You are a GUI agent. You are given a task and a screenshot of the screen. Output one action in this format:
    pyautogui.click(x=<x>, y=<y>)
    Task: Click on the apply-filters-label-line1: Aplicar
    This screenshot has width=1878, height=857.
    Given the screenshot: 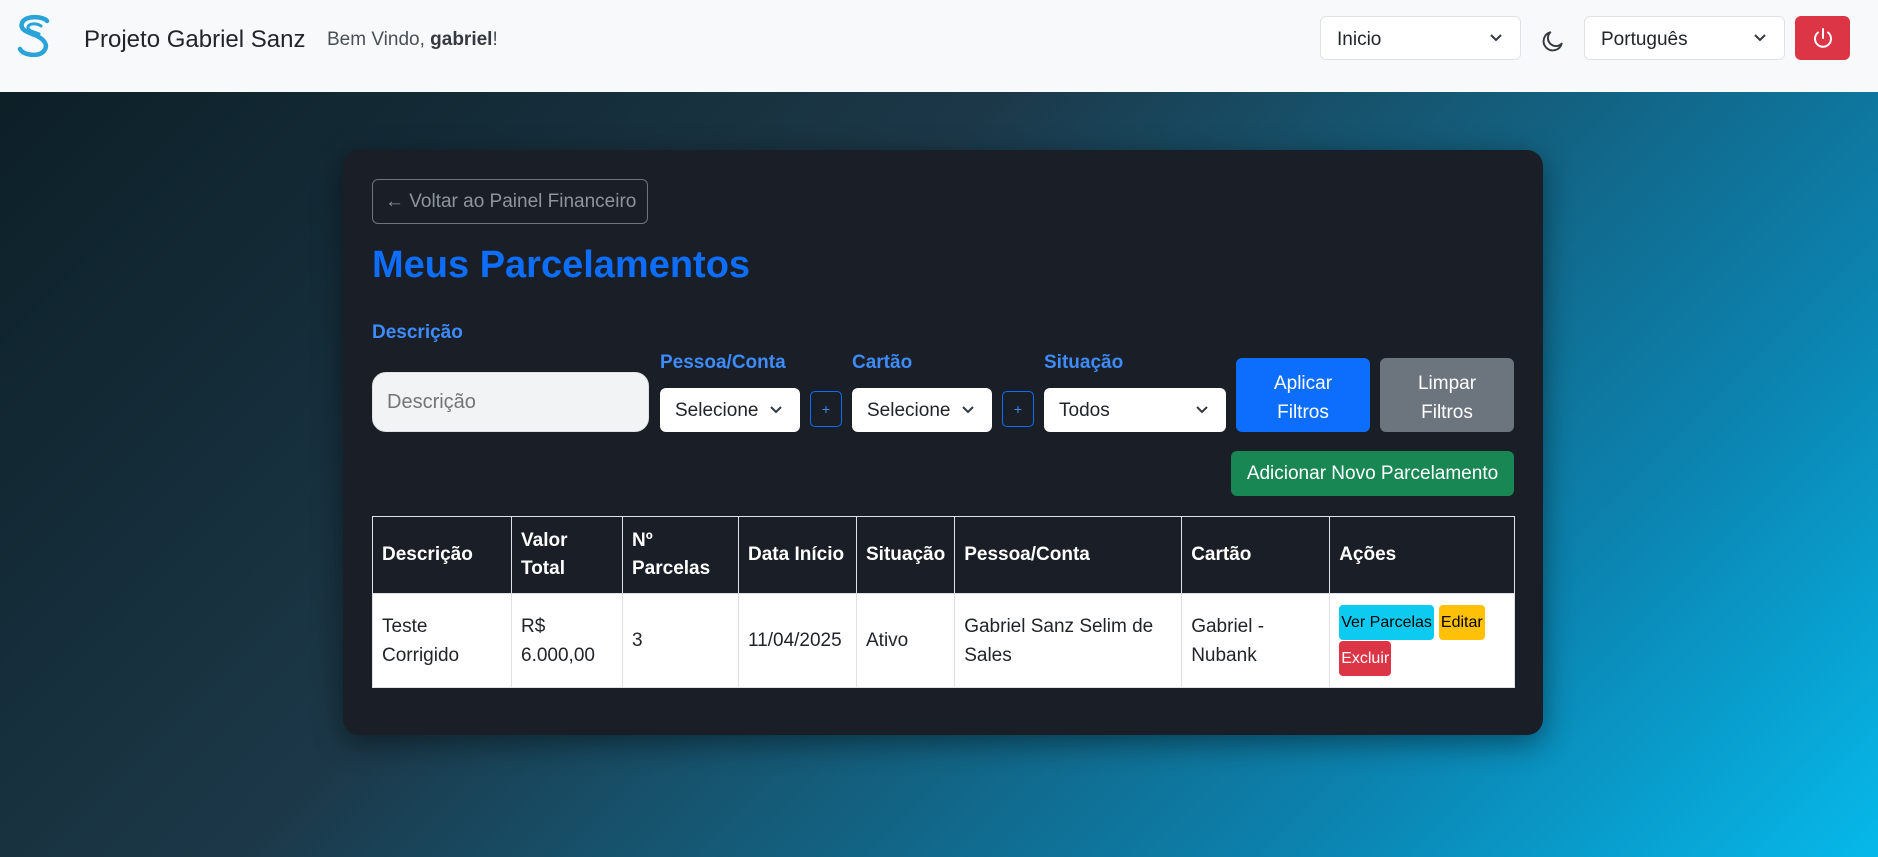 What is the action you would take?
    pyautogui.click(x=1303, y=383)
    